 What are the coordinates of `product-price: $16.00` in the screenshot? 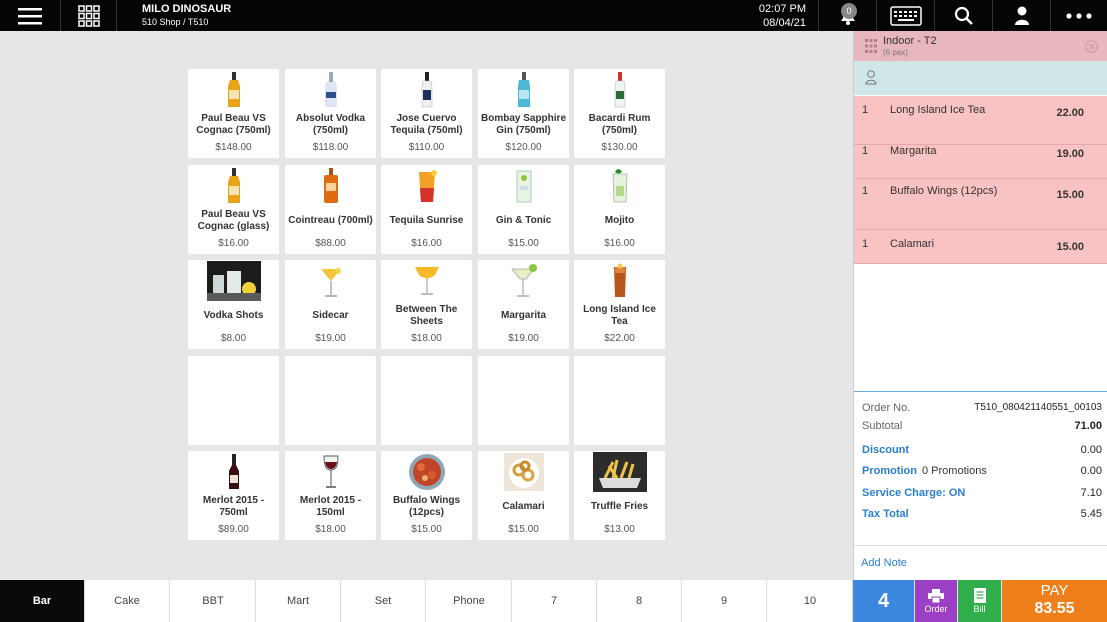 It's located at (619, 243).